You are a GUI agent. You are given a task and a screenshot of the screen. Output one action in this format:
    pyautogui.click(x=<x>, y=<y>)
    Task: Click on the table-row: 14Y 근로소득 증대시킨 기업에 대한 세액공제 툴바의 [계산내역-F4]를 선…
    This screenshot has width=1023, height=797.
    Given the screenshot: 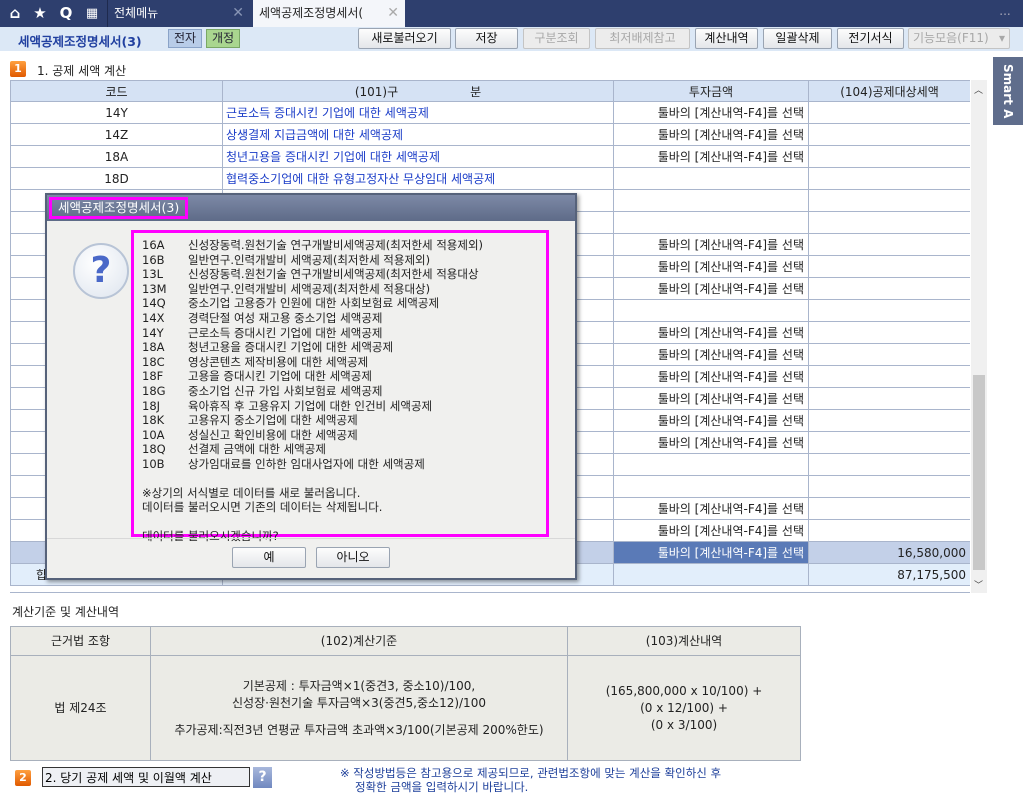 What is the action you would take?
    pyautogui.click(x=490, y=112)
    